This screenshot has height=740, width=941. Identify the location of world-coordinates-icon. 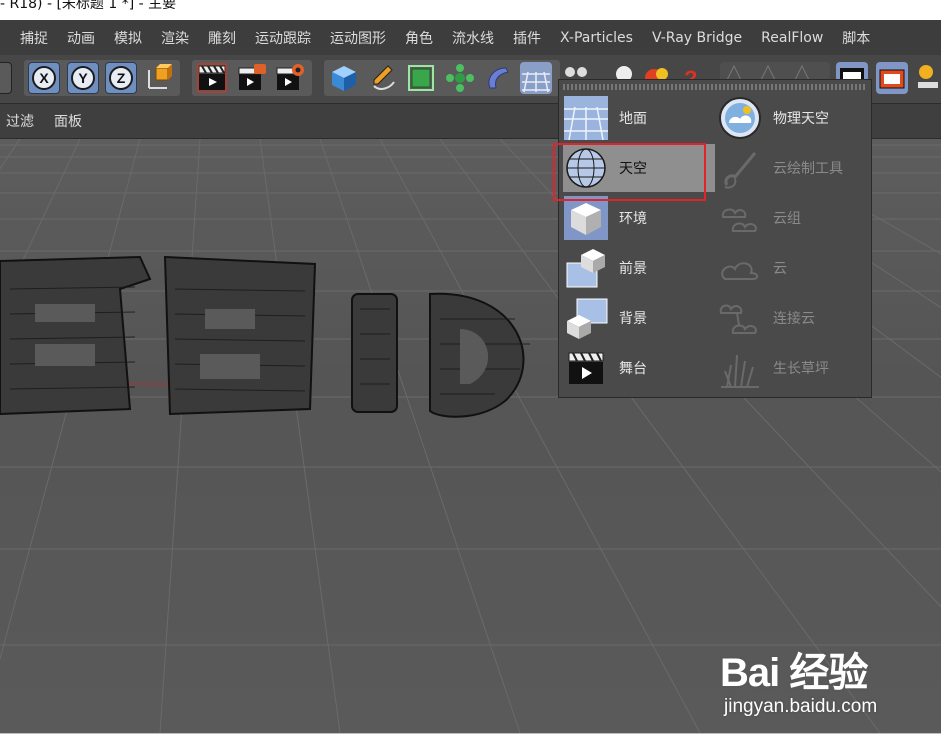
(160, 76).